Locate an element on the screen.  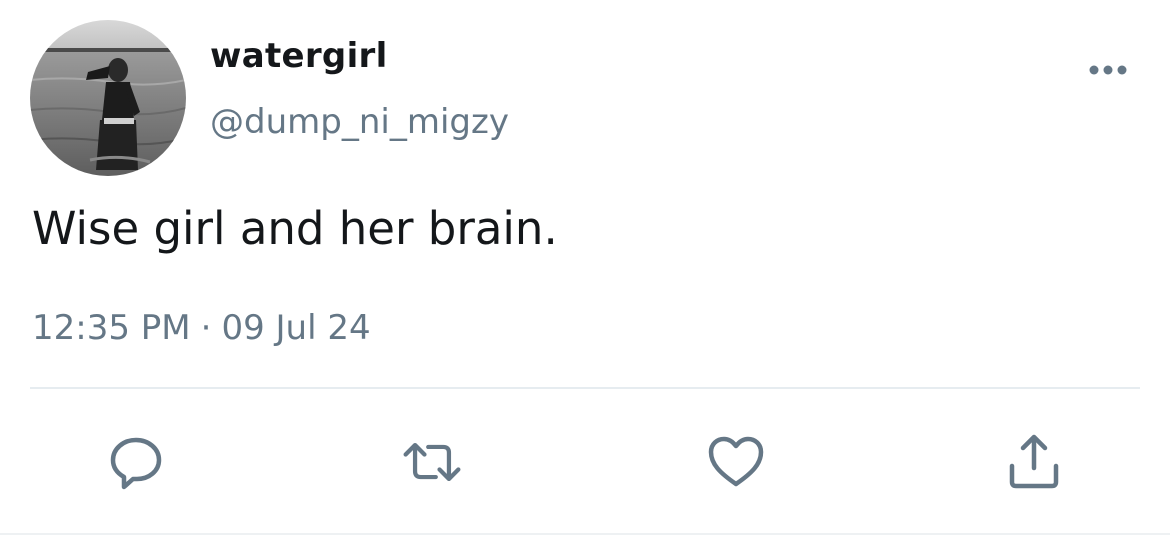
retweet-button is located at coordinates (432, 462).